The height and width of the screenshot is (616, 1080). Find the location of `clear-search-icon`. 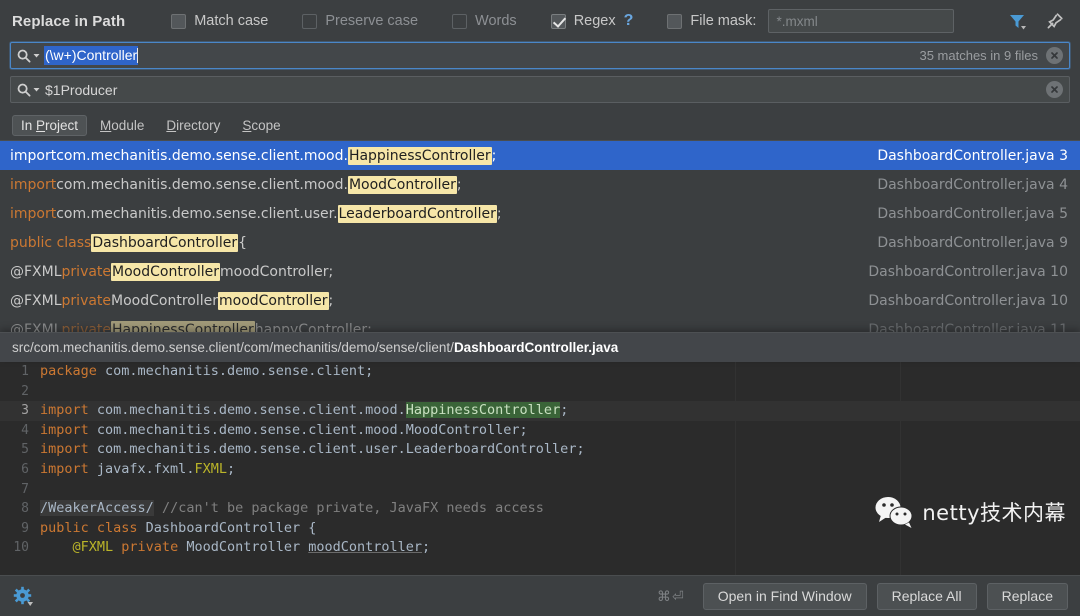

clear-search-icon is located at coordinates (1054, 55).